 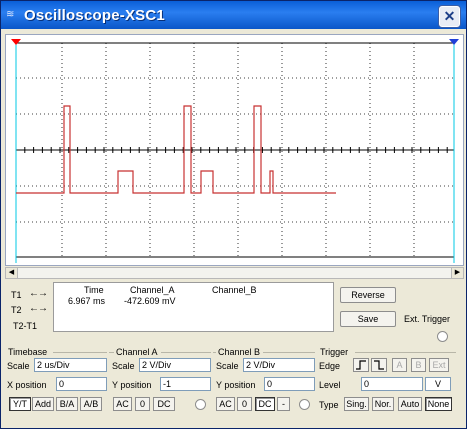 I want to click on type-normal-button: Nor., so click(x=383, y=404).